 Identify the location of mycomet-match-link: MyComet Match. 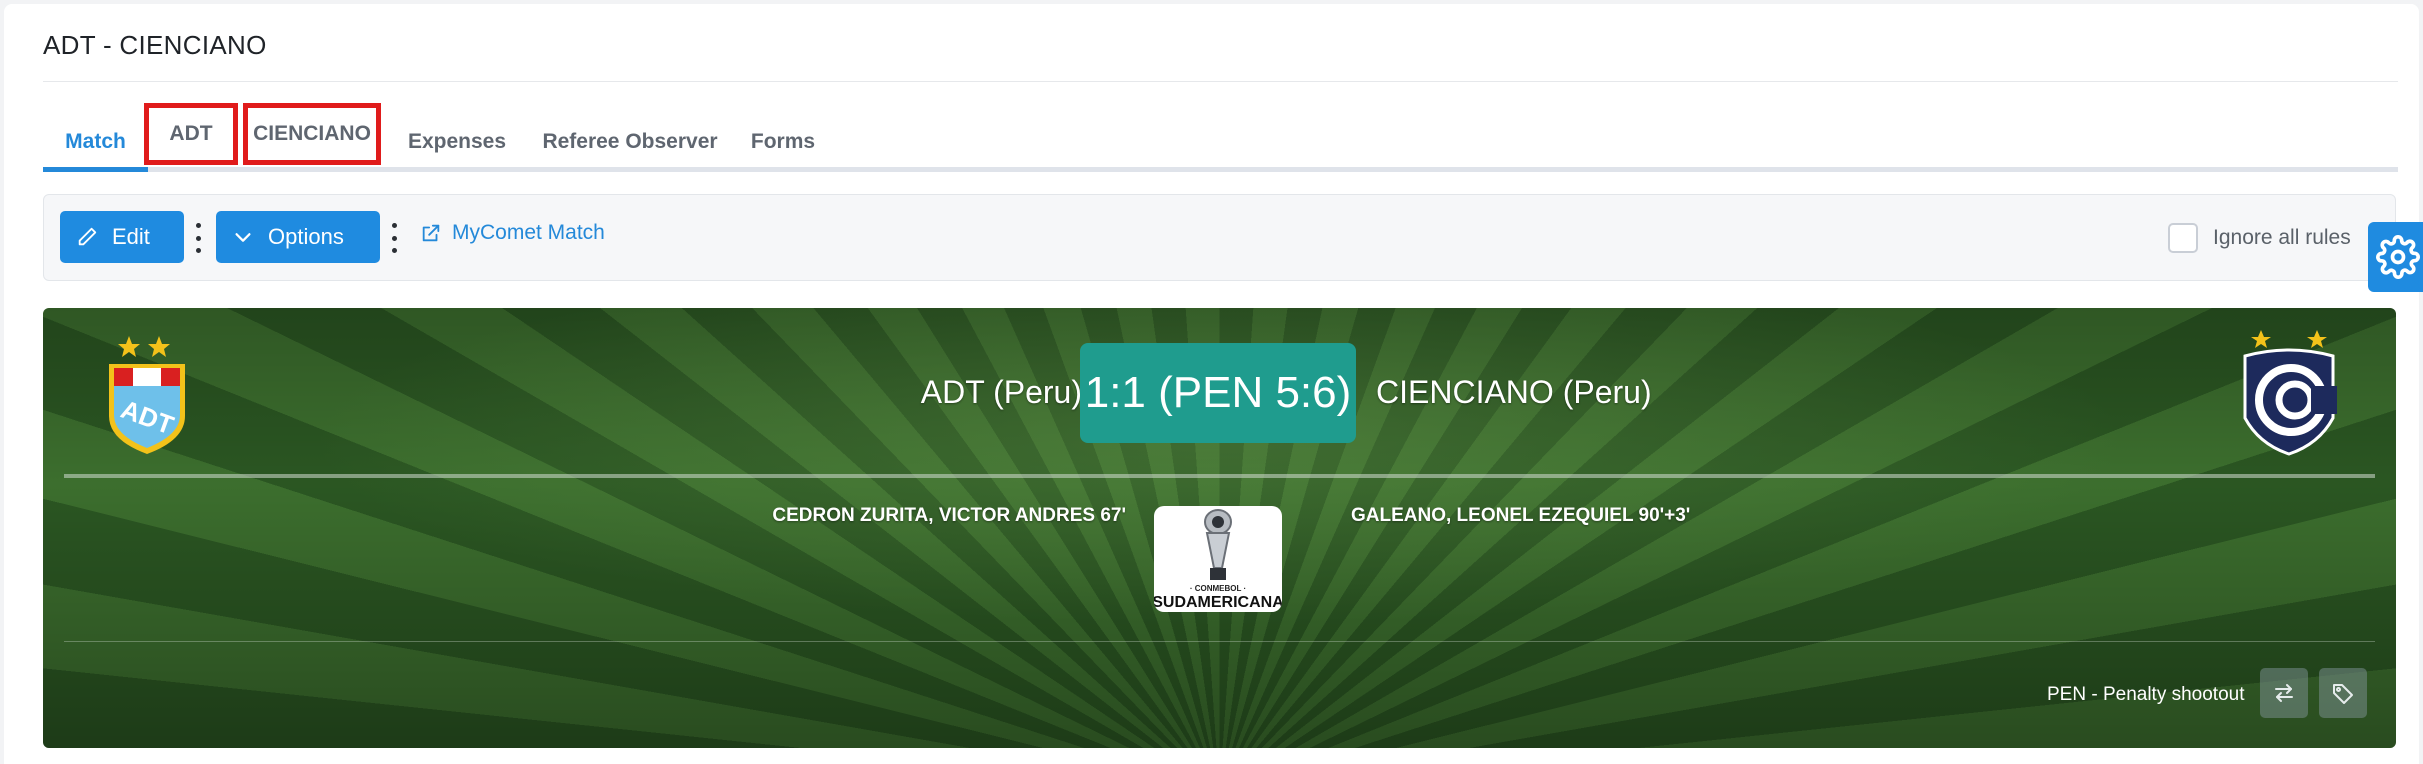
(512, 233).